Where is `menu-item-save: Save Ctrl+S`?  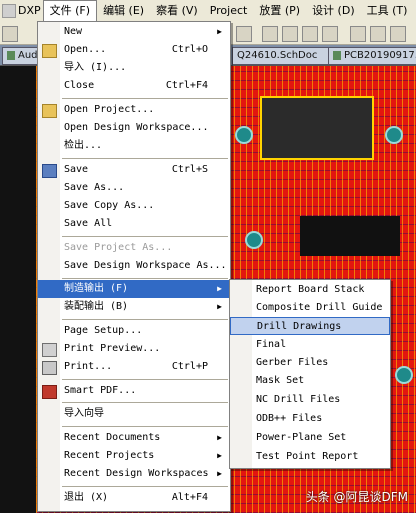
menu-item-save: Save Ctrl+S is located at coordinates (134, 170).